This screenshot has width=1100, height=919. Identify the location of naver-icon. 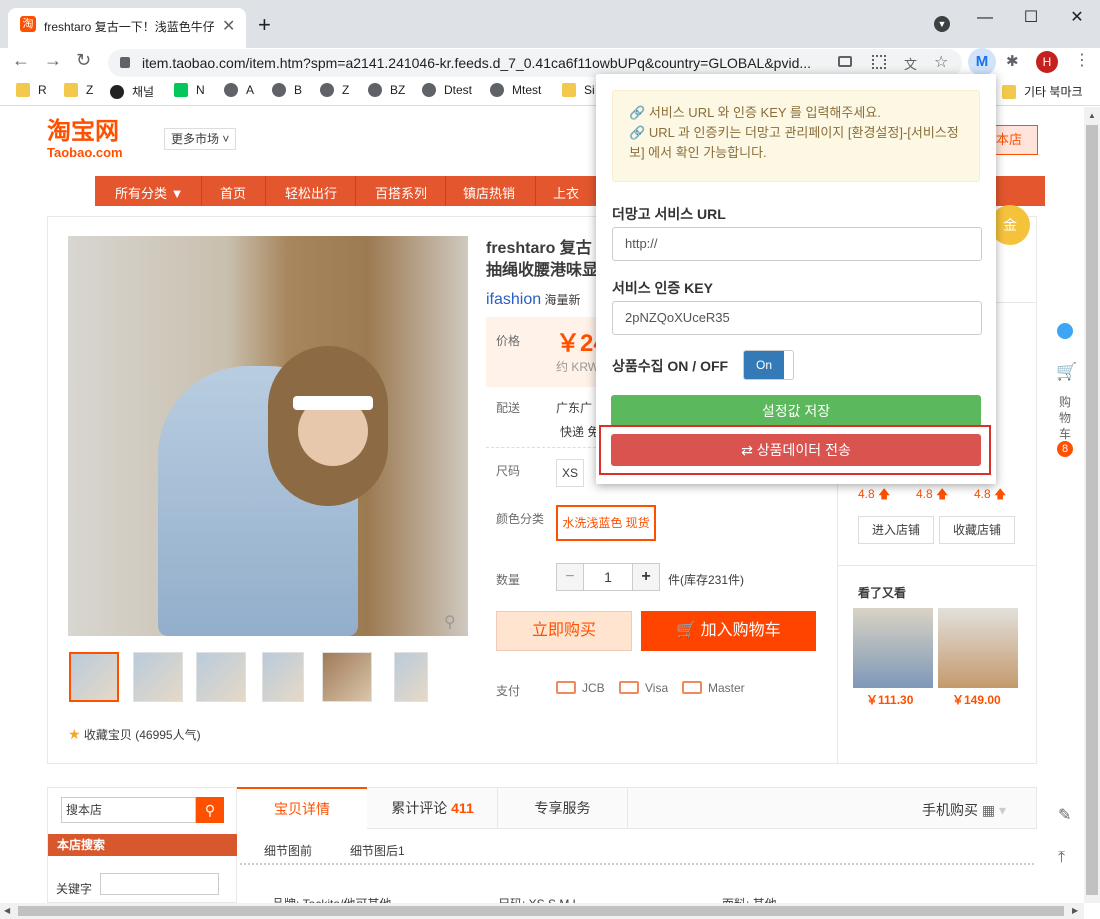
(181, 90).